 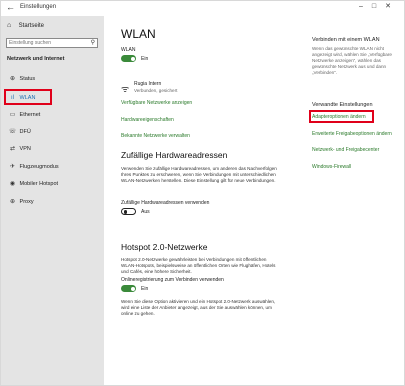 I want to click on settings-search: ⚲, so click(x=52, y=43).